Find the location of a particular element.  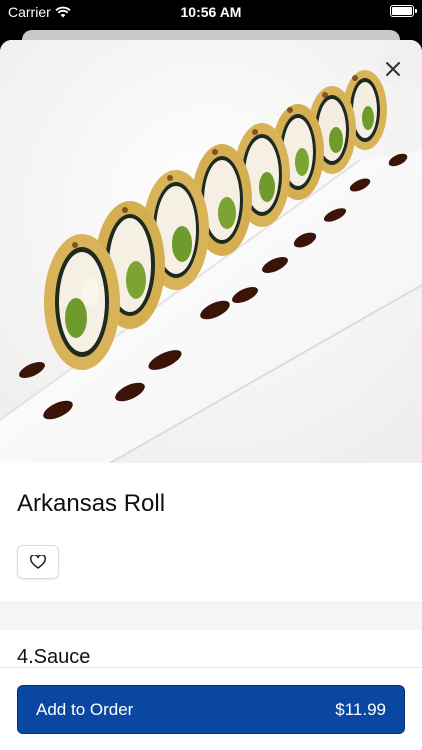

section-title: 4.Sauce is located at coordinates (54, 657).